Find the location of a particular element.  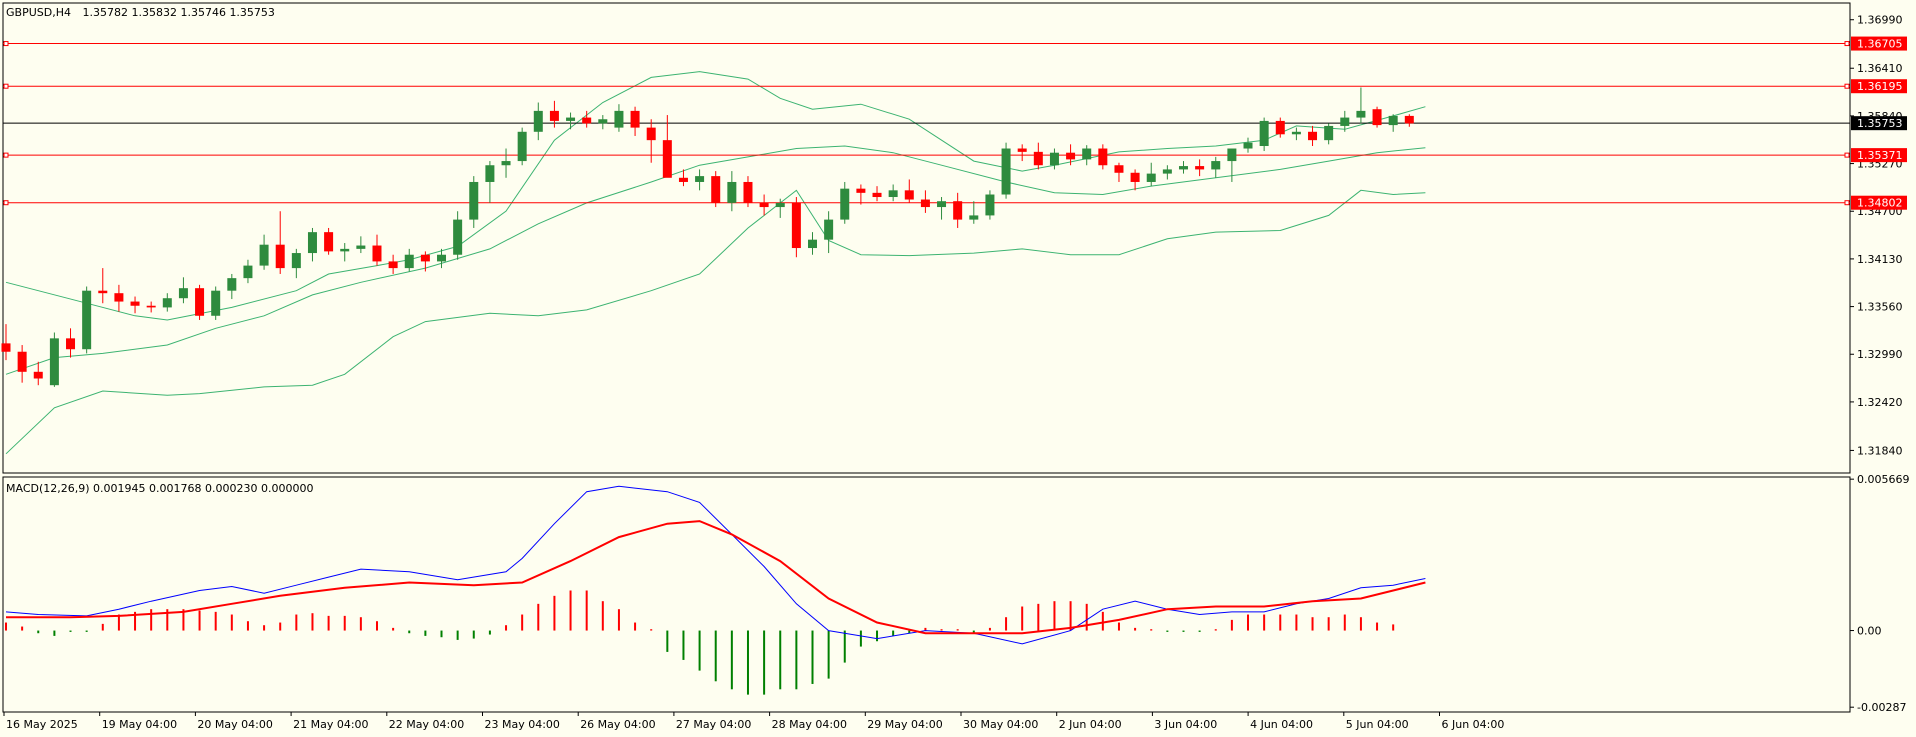

price-tick-label: 1.36410 is located at coordinates (1880, 68).